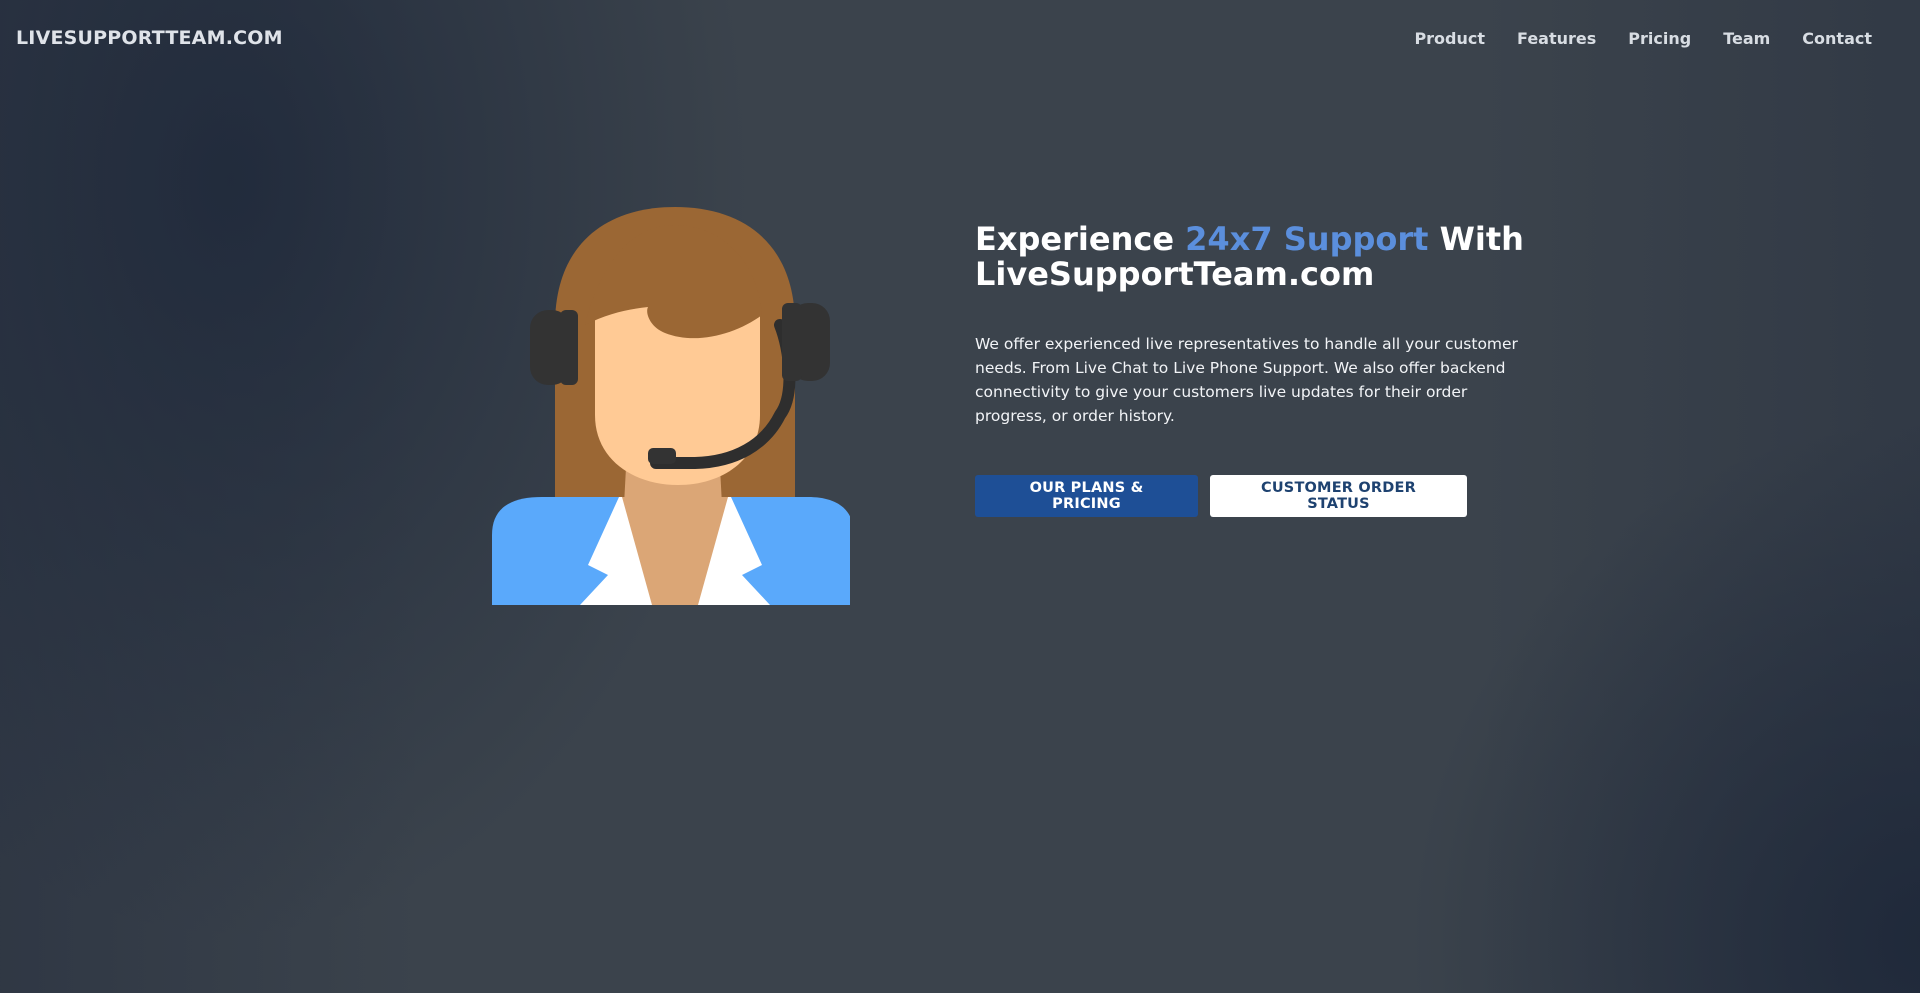 The width and height of the screenshot is (1920, 993). I want to click on nav-link-product: Product, so click(1449, 38).